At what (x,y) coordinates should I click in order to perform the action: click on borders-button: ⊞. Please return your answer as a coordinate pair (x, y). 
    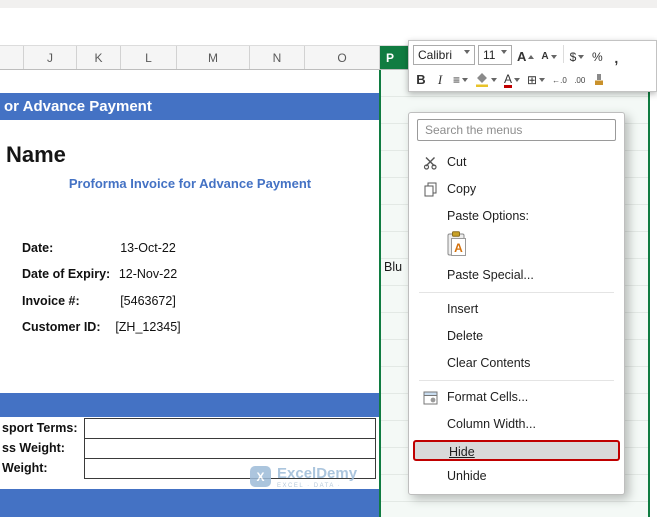
    Looking at the image, I should click on (536, 78).